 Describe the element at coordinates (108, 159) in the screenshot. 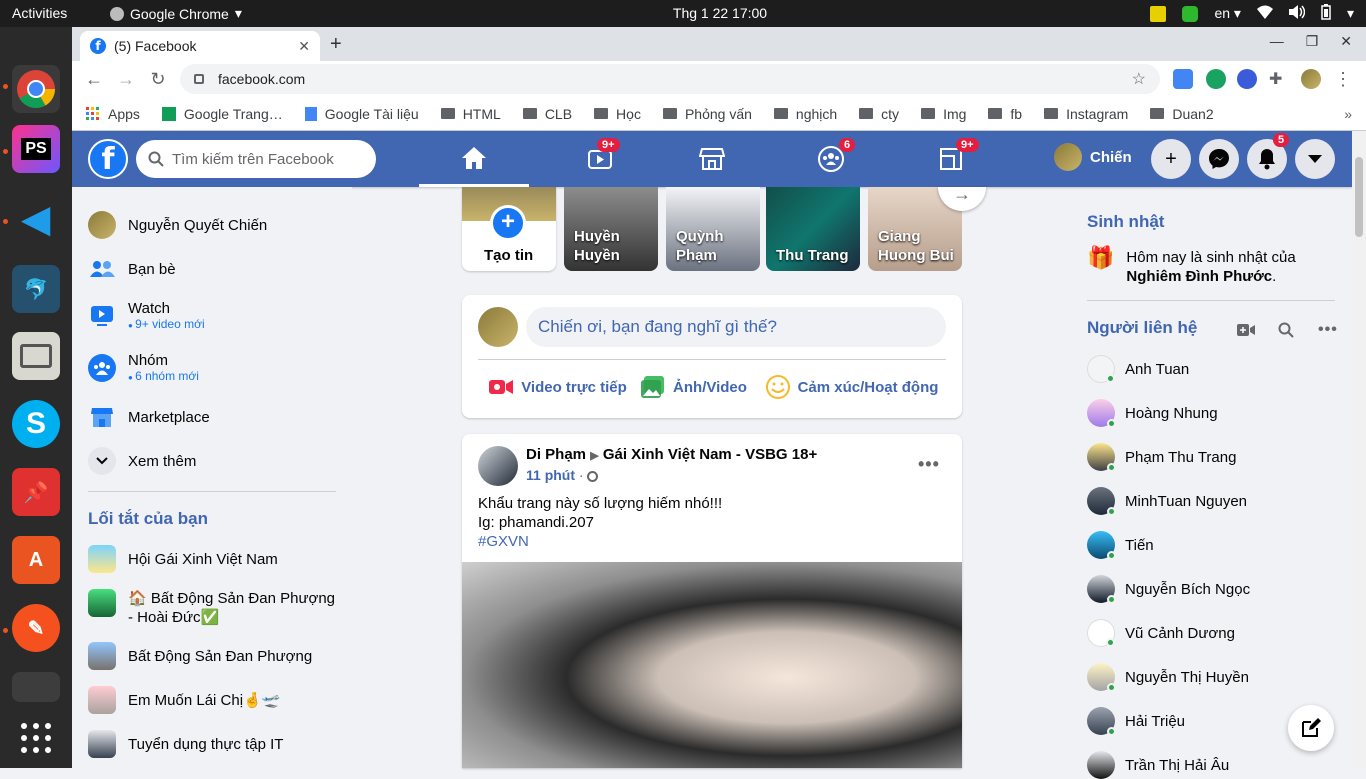

I see `facebook-logo: f` at that location.